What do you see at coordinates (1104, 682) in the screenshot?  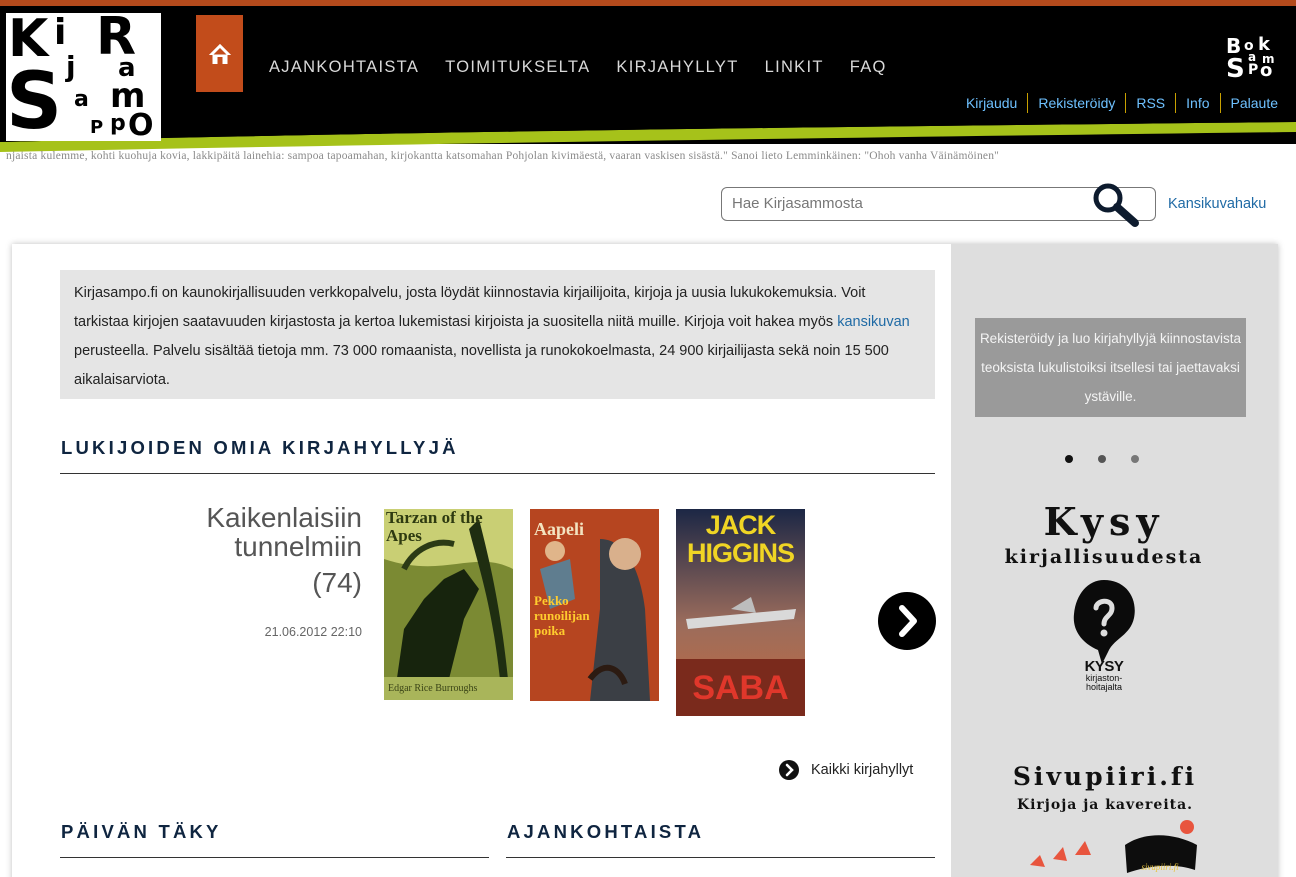 I see `kysy-logo-subtext: kirjaston-hoitajalta` at bounding box center [1104, 682].